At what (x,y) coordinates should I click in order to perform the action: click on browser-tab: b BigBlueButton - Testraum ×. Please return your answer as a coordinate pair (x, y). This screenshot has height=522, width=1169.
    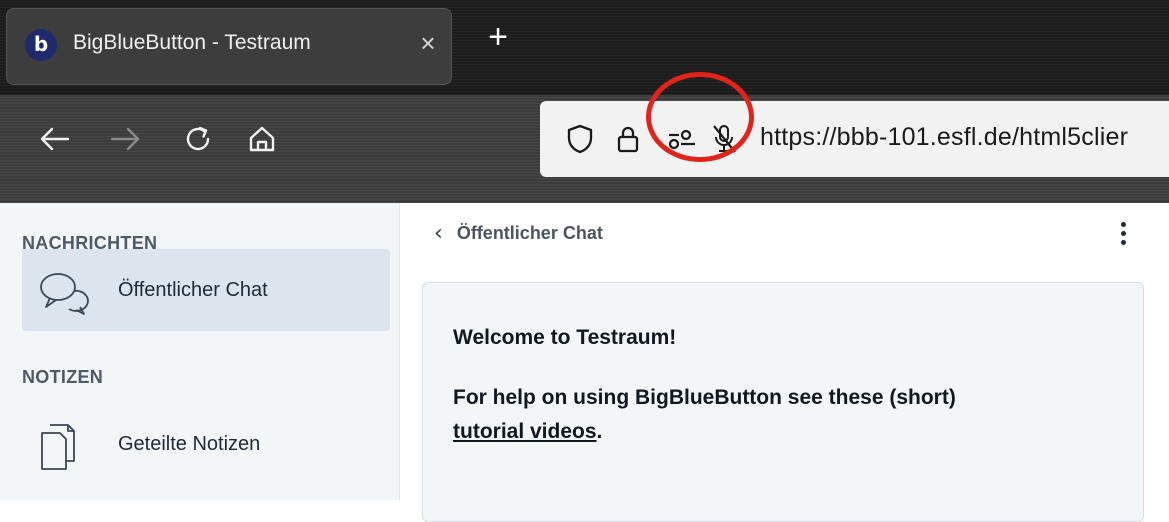
    Looking at the image, I should click on (229, 46).